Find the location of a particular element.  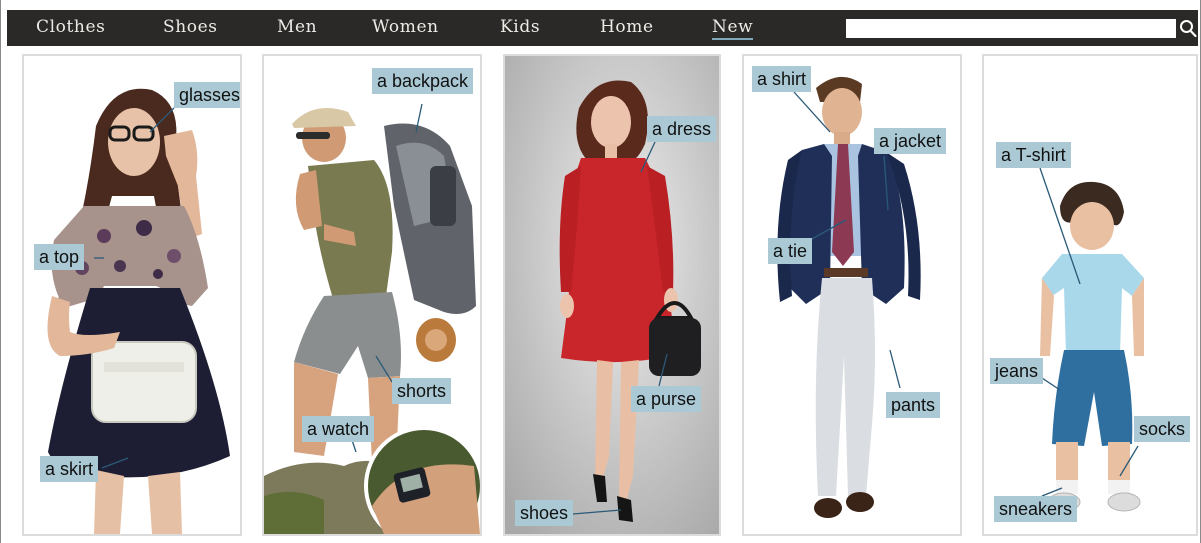

label-jeans: jeans is located at coordinates (1017, 371).